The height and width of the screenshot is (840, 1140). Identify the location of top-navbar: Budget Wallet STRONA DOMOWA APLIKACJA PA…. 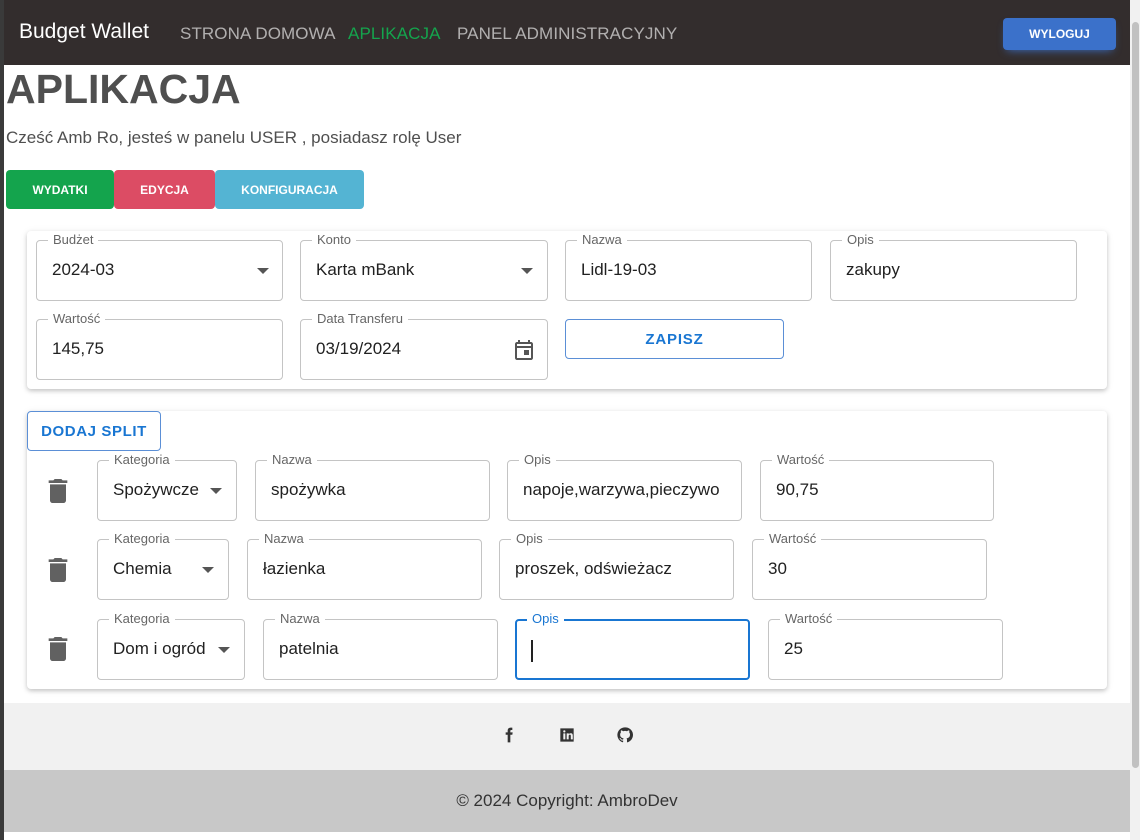
(567, 32).